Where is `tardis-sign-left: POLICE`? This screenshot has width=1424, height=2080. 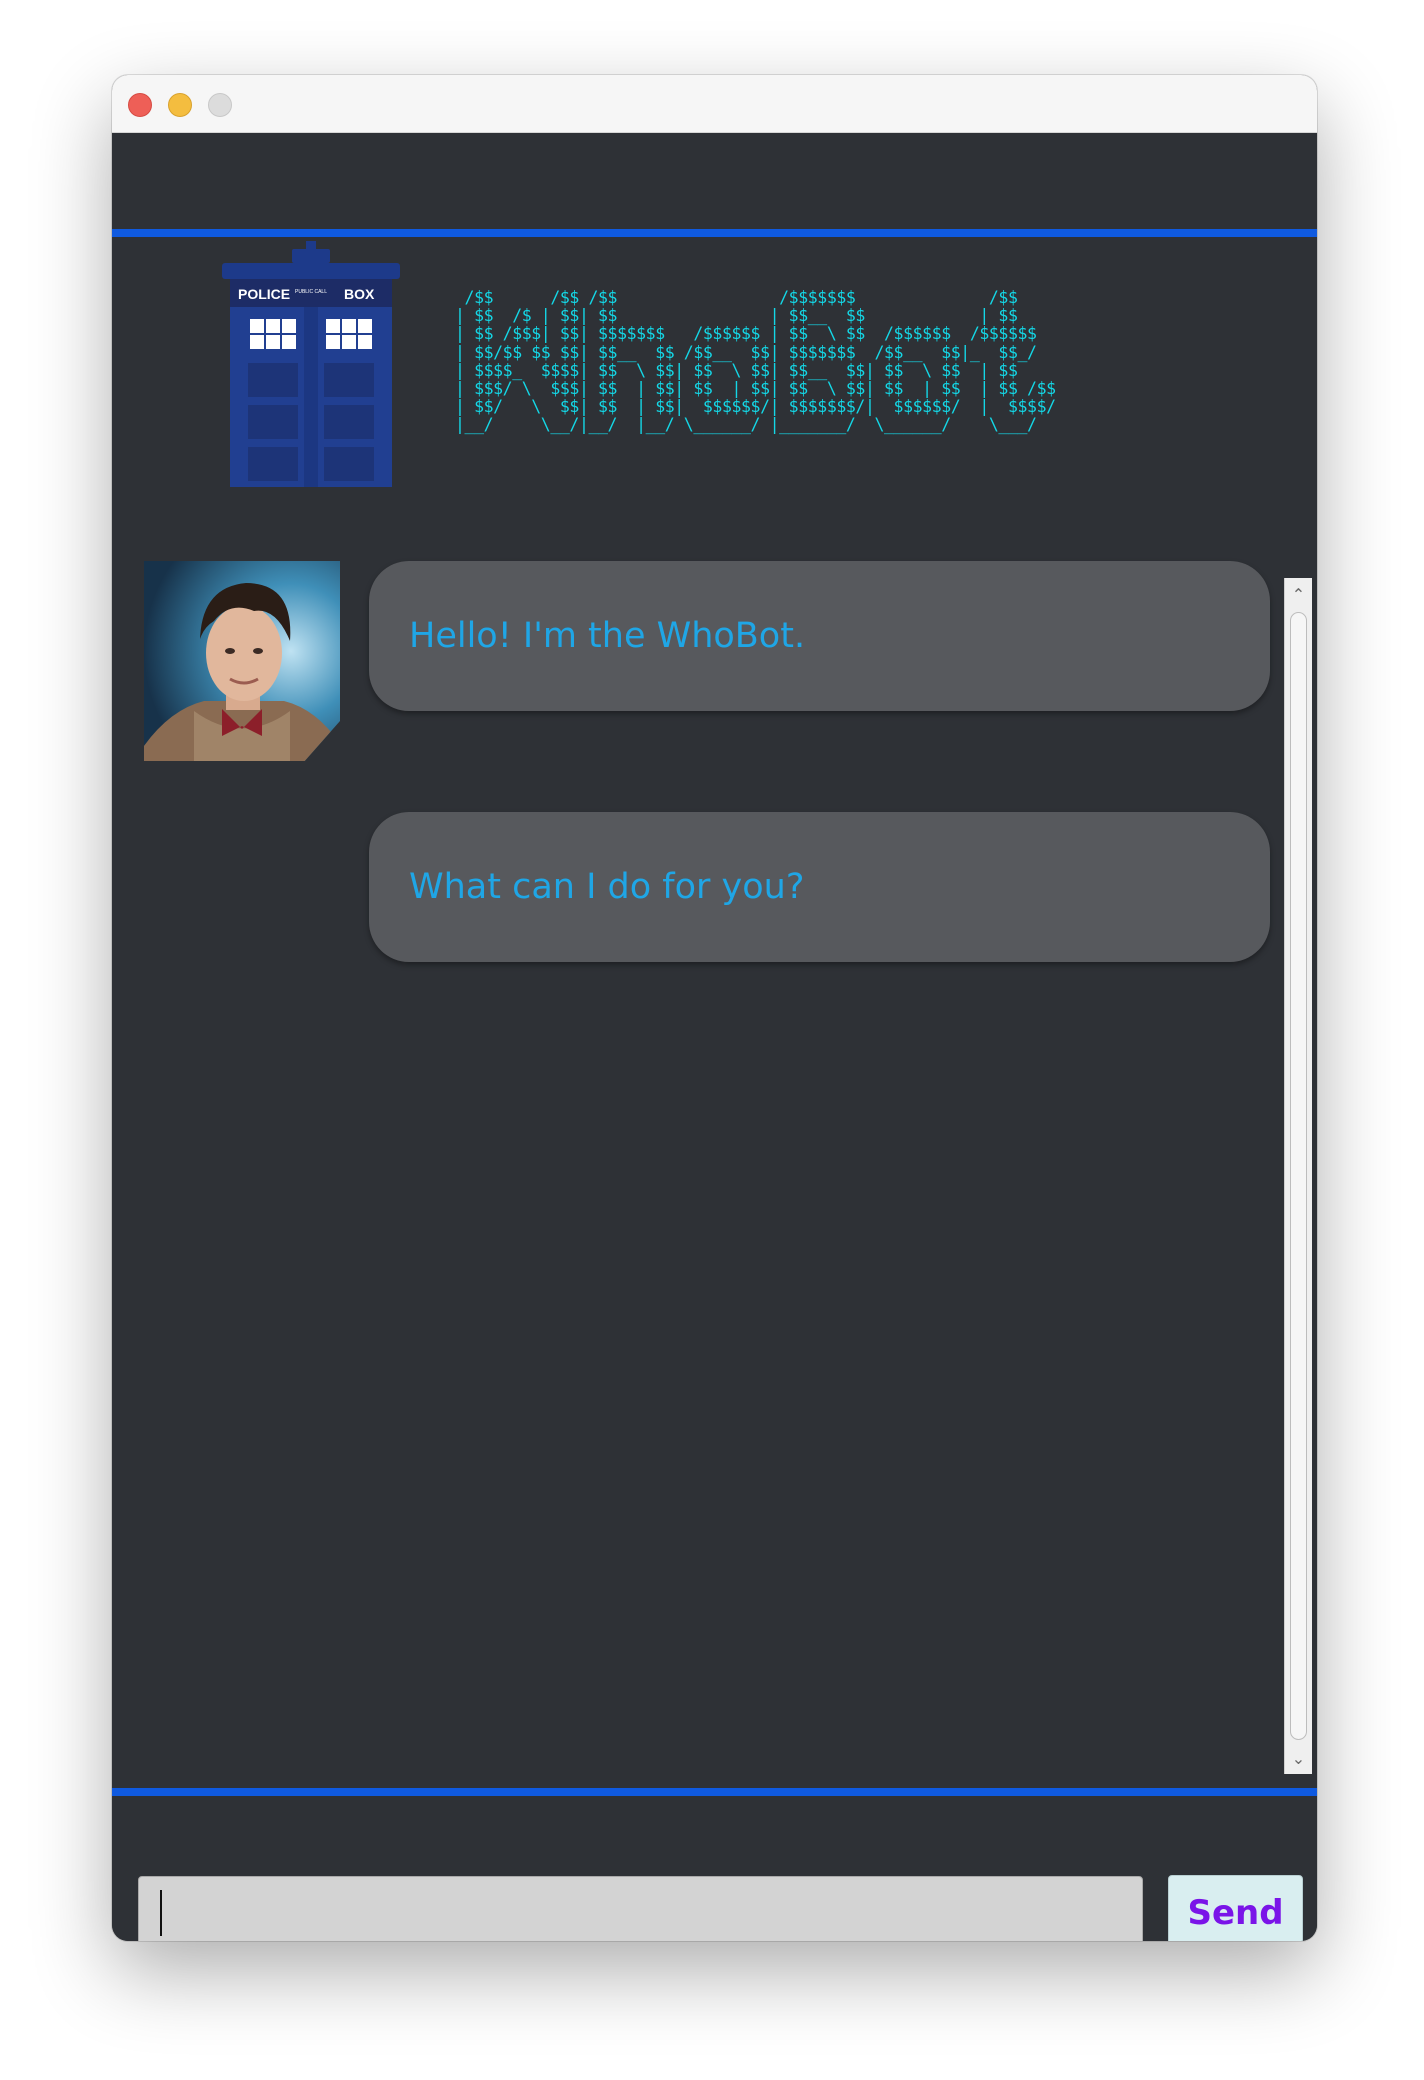 tardis-sign-left: POLICE is located at coordinates (264, 294).